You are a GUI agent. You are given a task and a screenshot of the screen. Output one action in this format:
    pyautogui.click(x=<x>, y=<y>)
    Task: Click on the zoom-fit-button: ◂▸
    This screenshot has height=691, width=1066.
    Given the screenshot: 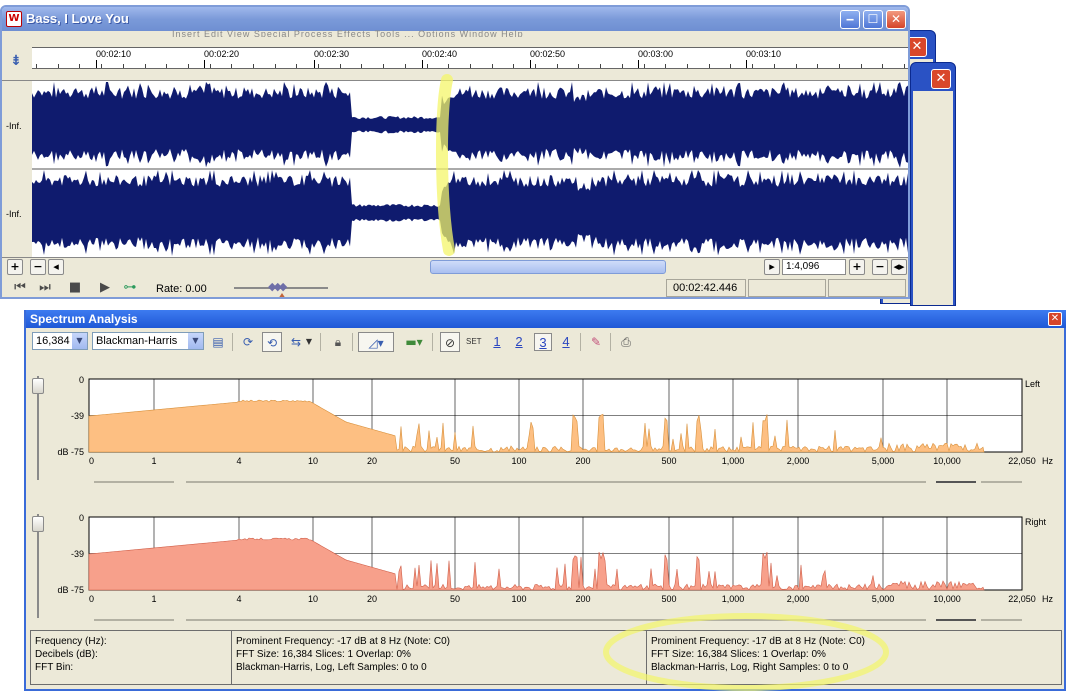 What is the action you would take?
    pyautogui.click(x=899, y=267)
    